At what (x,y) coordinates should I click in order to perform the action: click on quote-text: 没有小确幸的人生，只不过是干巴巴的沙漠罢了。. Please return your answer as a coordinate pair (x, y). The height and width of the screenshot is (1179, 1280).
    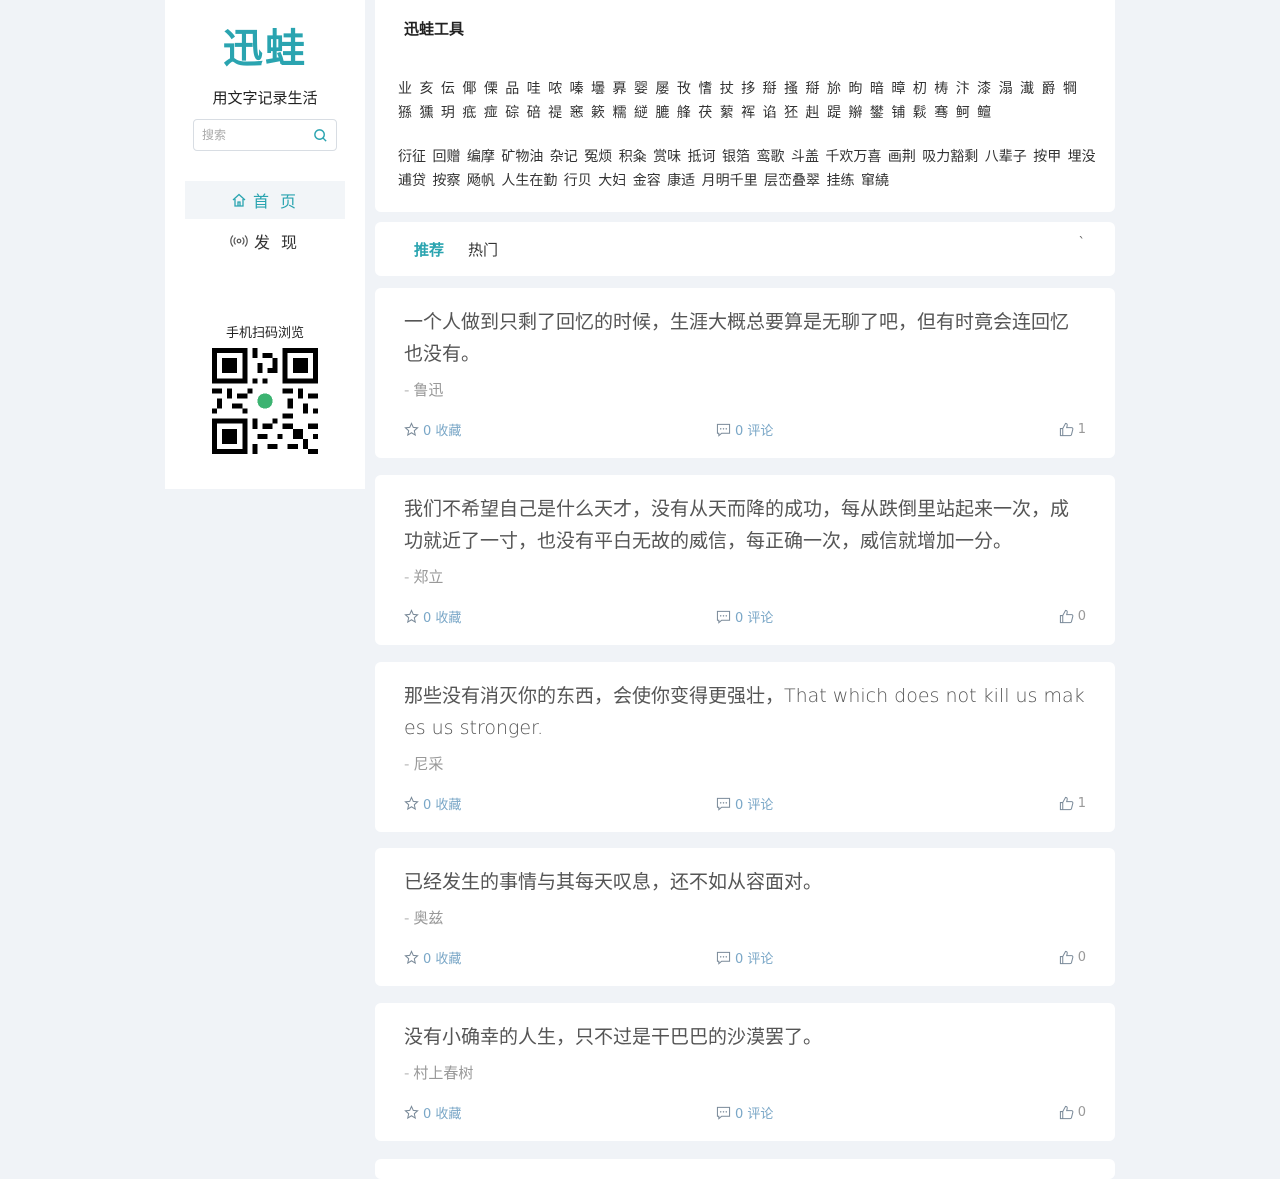
    Looking at the image, I should click on (745, 1037).